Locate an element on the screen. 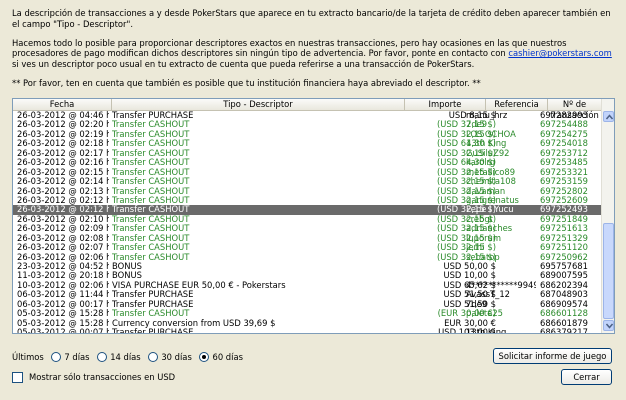 The width and height of the screenshot is (626, 400). period-label: Últimos is located at coordinates (28, 356).